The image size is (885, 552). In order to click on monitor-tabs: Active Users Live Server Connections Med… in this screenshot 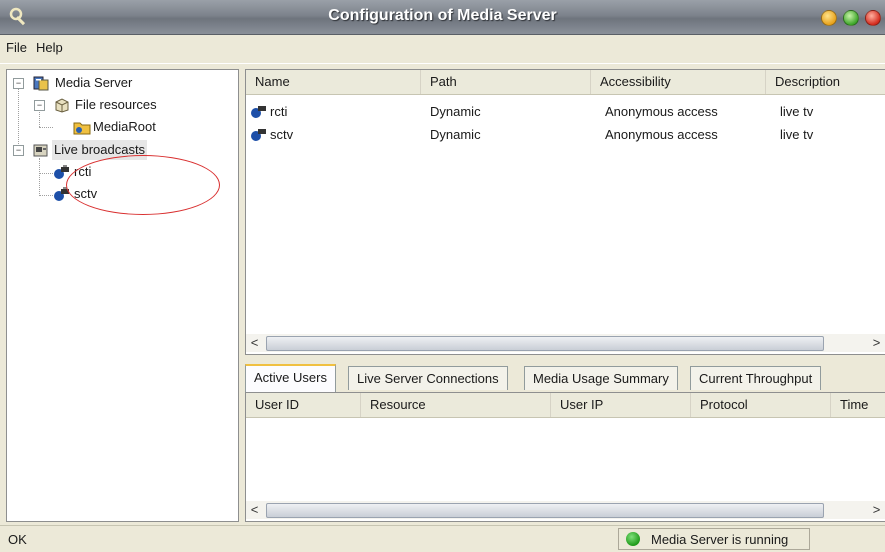, I will do `click(565, 378)`.